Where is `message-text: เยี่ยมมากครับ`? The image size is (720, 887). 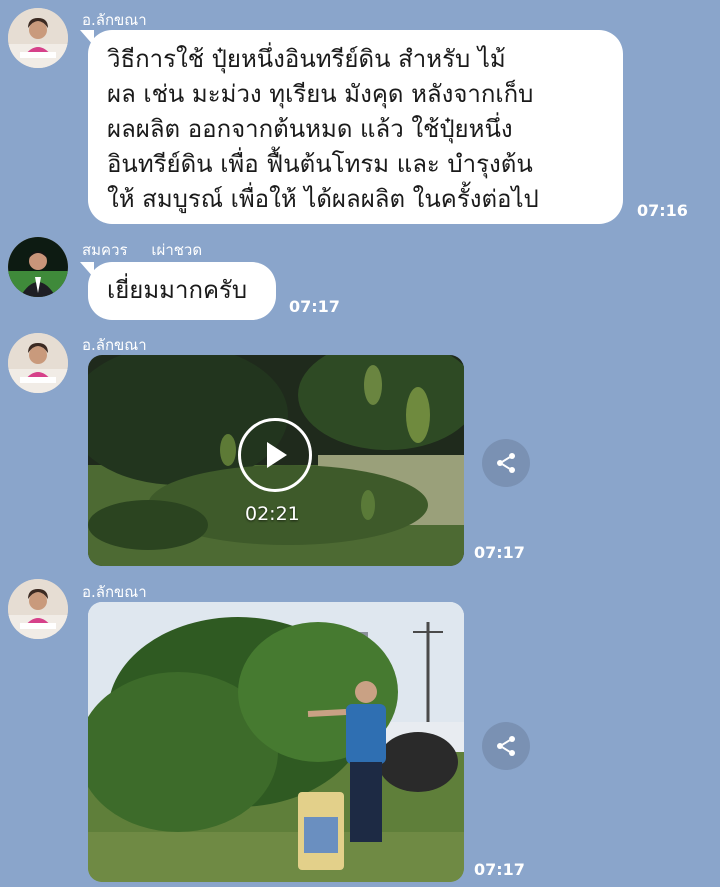 message-text: เยี่ยมมากครับ is located at coordinates (177, 290).